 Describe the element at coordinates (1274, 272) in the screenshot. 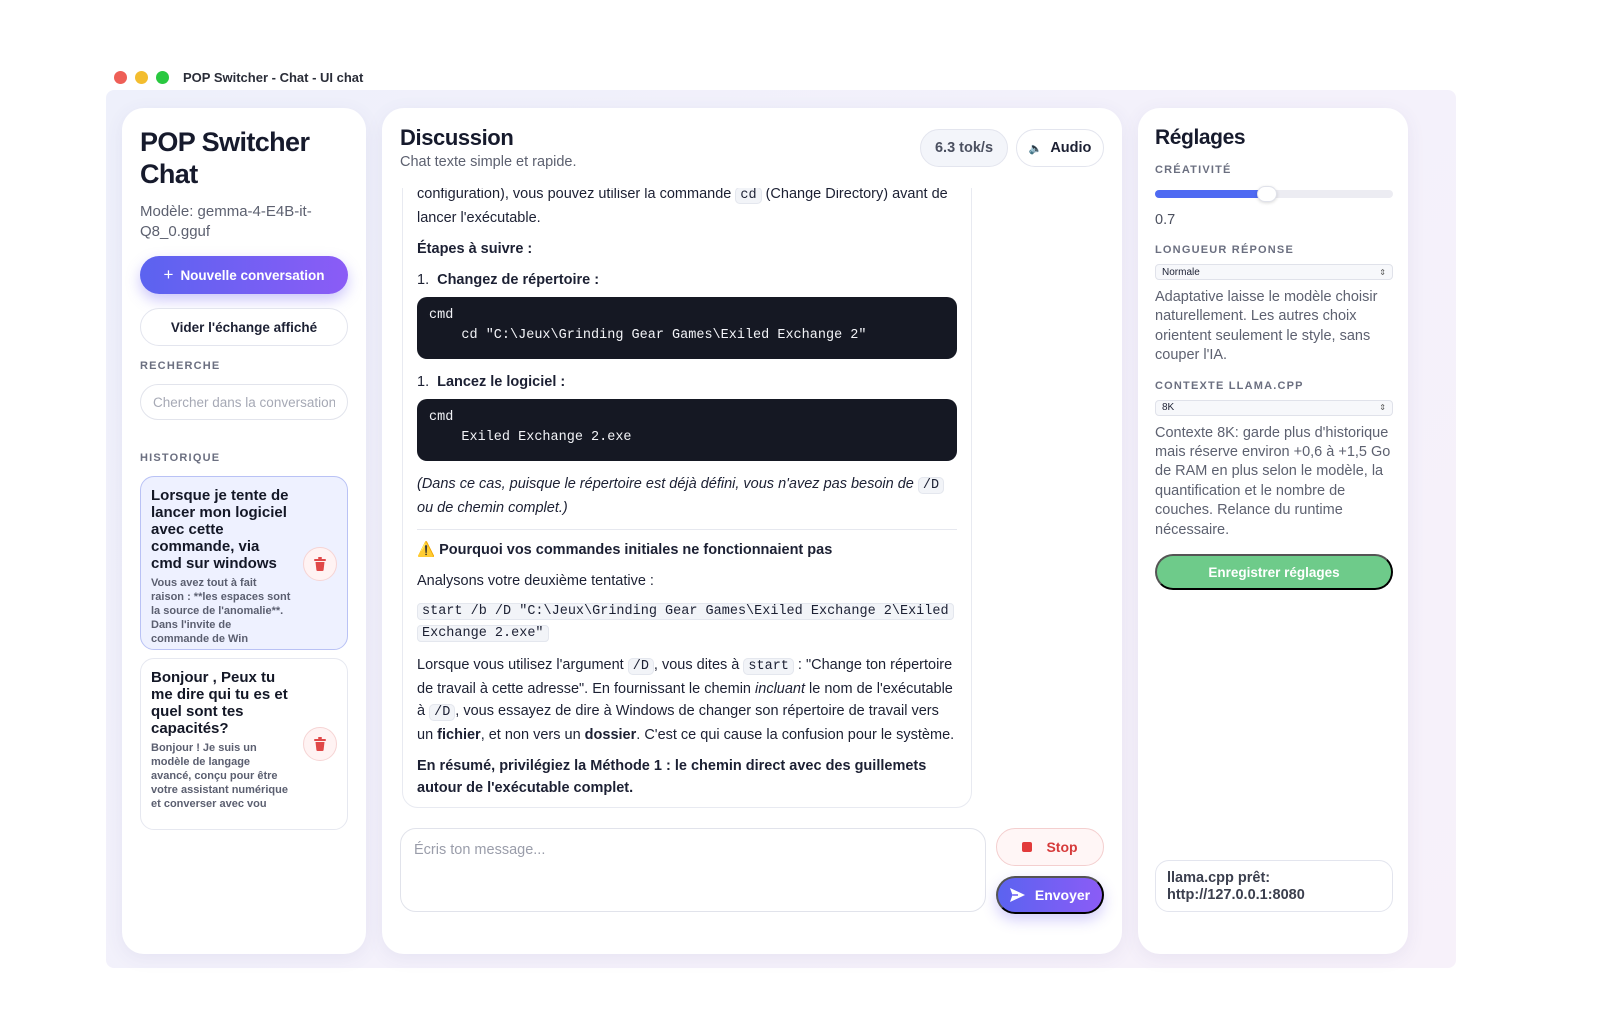

I see `length-select: Normale ⇕` at that location.